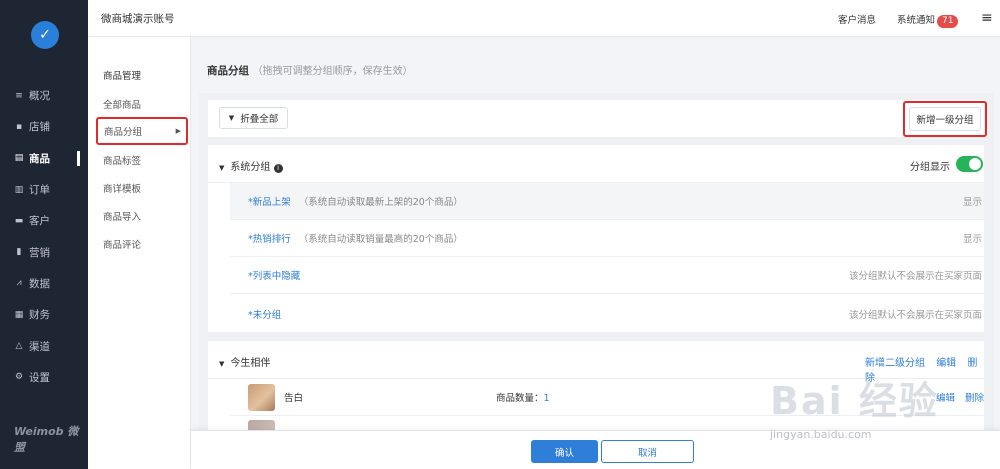  What do you see at coordinates (142, 188) in the screenshot?
I see `subnav-item-detail-template: 商详模板` at bounding box center [142, 188].